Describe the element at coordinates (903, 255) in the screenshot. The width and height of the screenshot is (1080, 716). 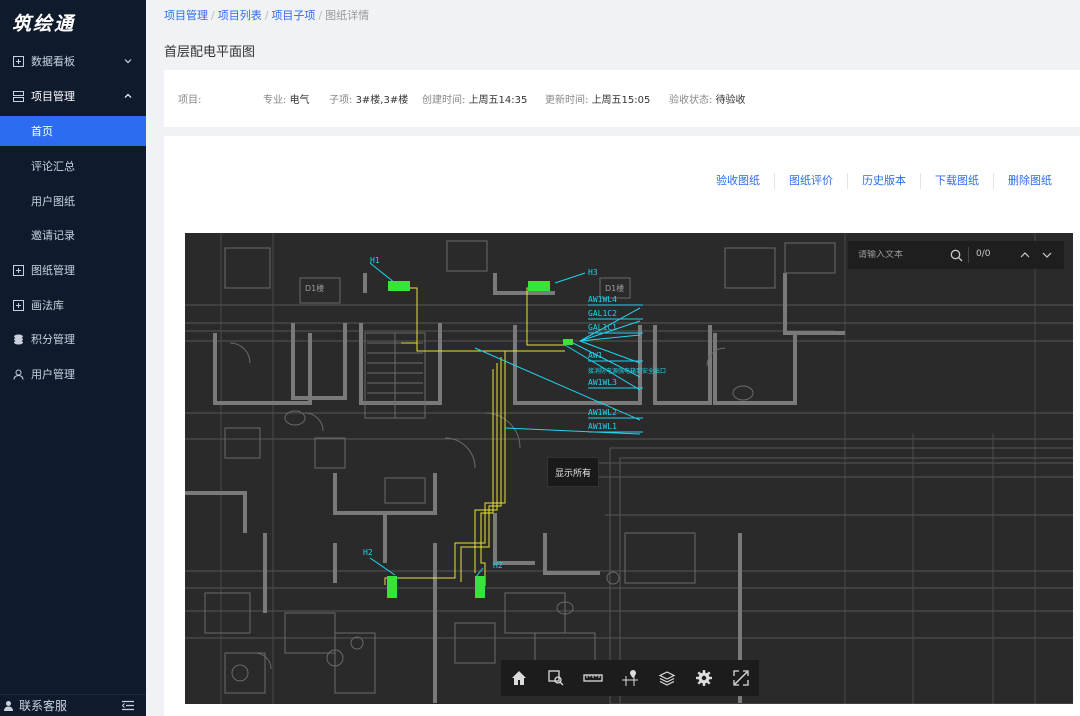
I see `text-search-input` at that location.